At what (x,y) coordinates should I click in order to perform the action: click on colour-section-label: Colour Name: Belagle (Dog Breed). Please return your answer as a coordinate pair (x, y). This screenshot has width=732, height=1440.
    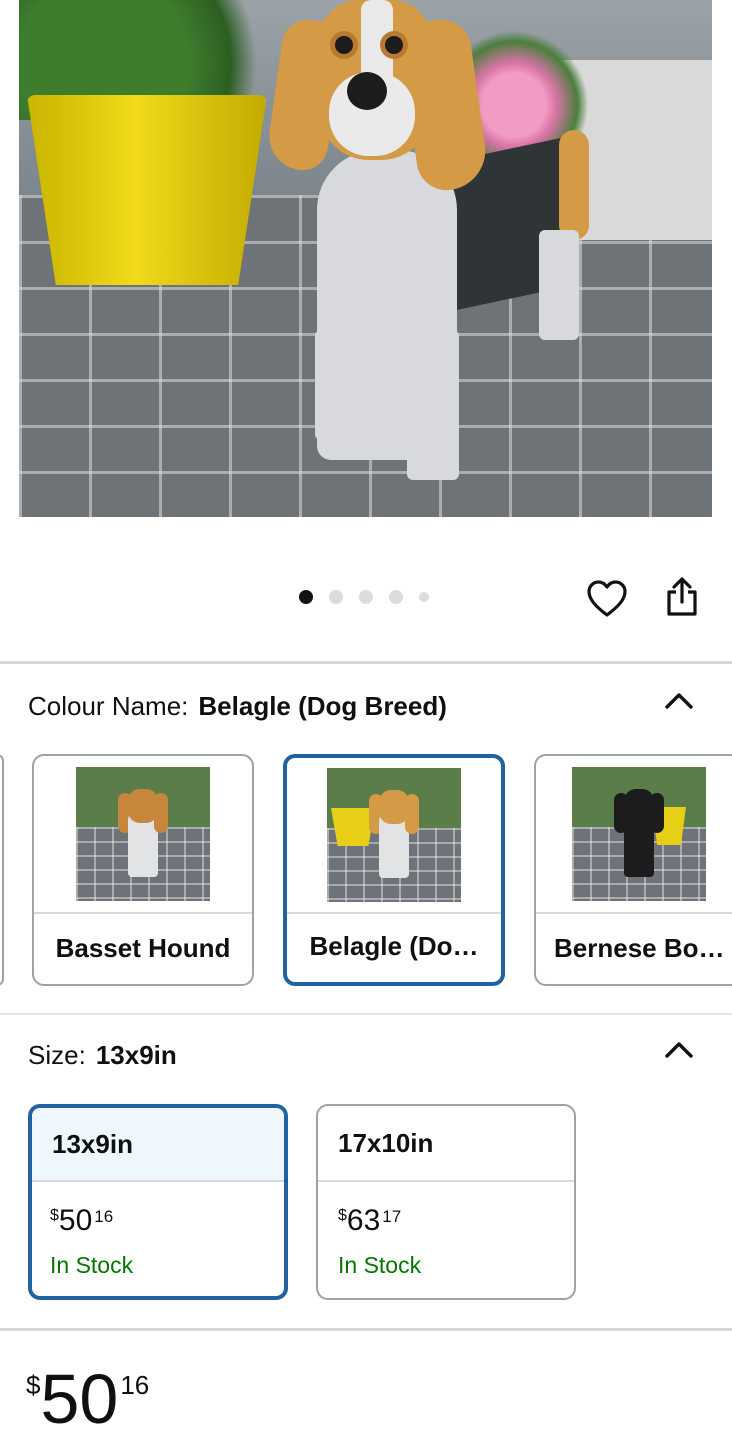
    Looking at the image, I should click on (237, 706).